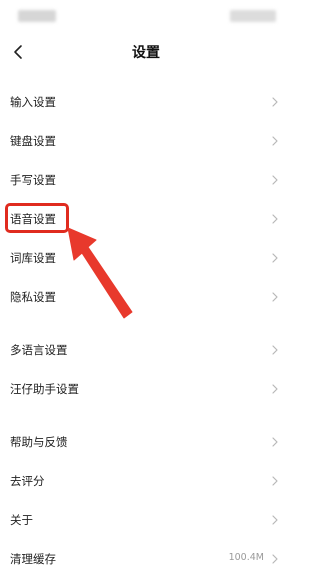 Image resolution: width=320 pixels, height=578 pixels. Describe the element at coordinates (246, 557) in the screenshot. I see `cache-size-value: 100.4M` at that location.